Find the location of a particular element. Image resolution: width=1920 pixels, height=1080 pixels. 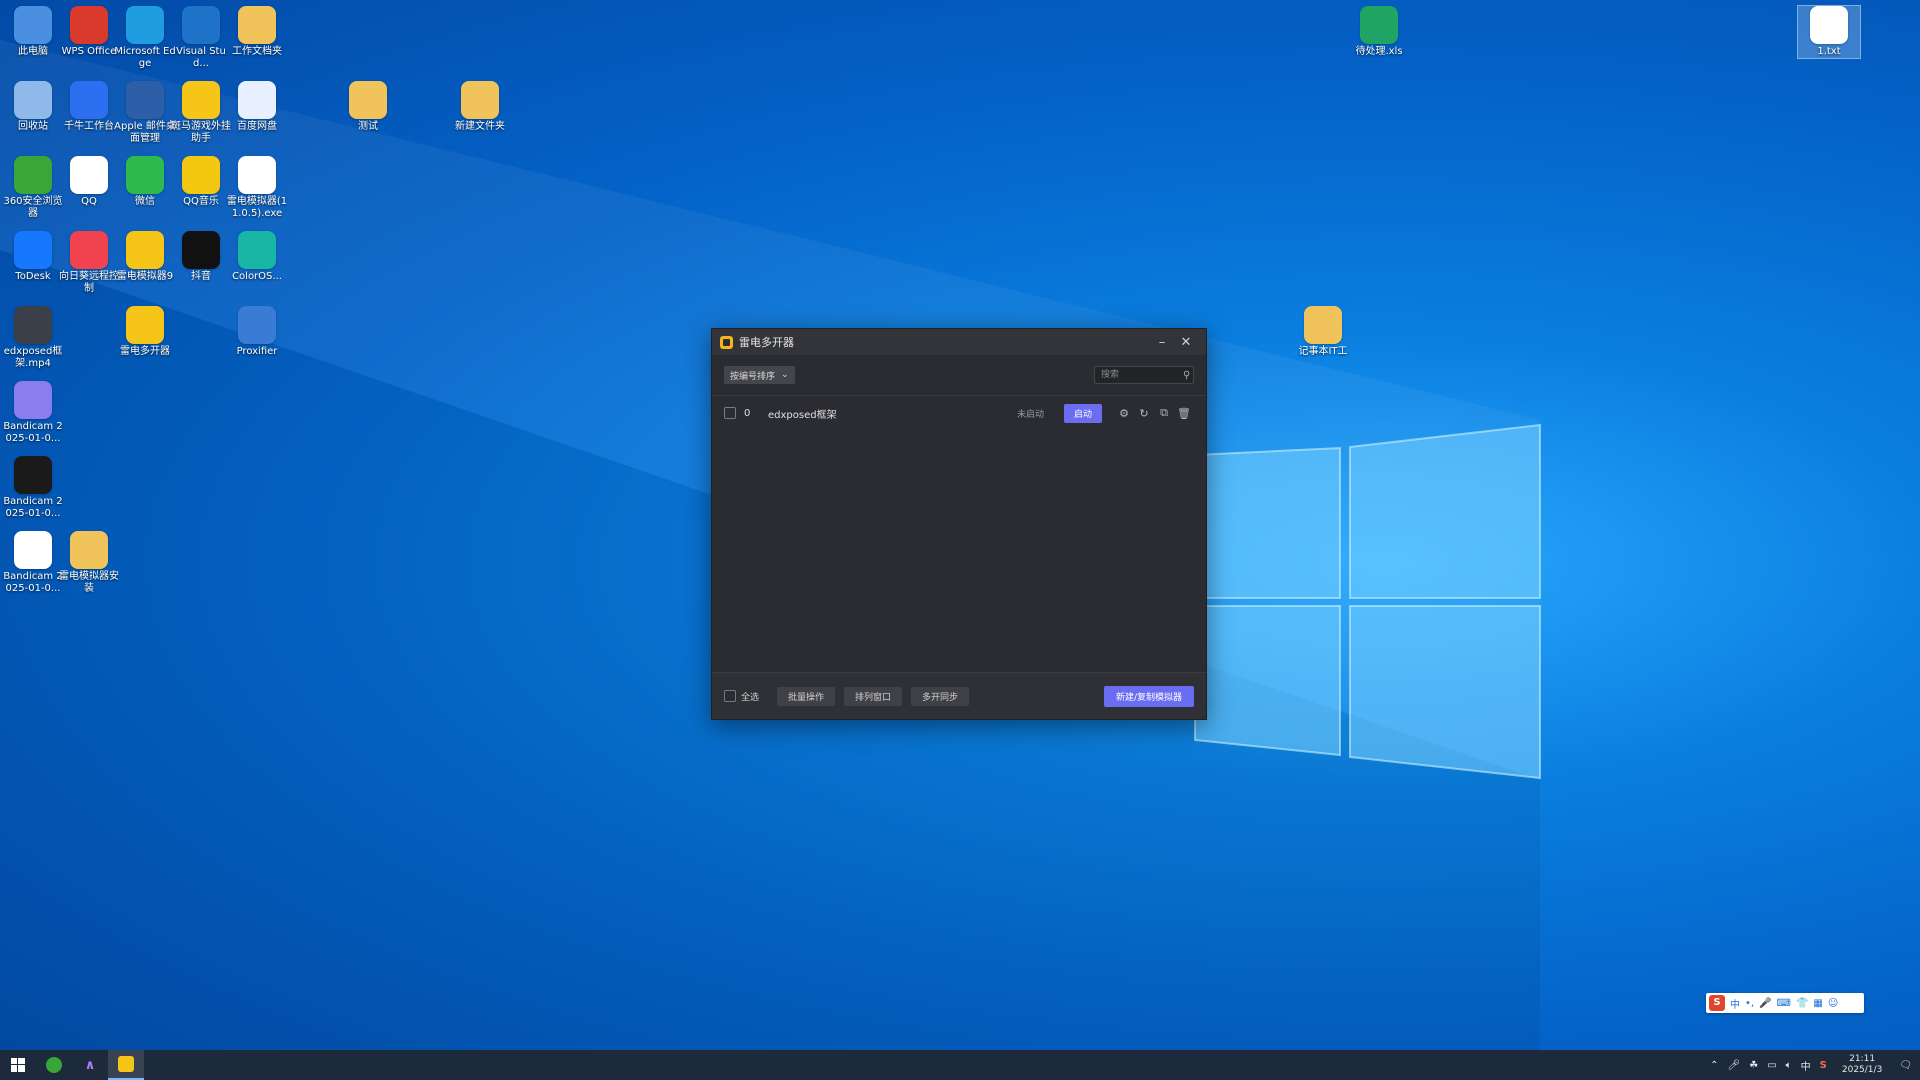

clock-date: 2025/1/3 is located at coordinates (1862, 1070).